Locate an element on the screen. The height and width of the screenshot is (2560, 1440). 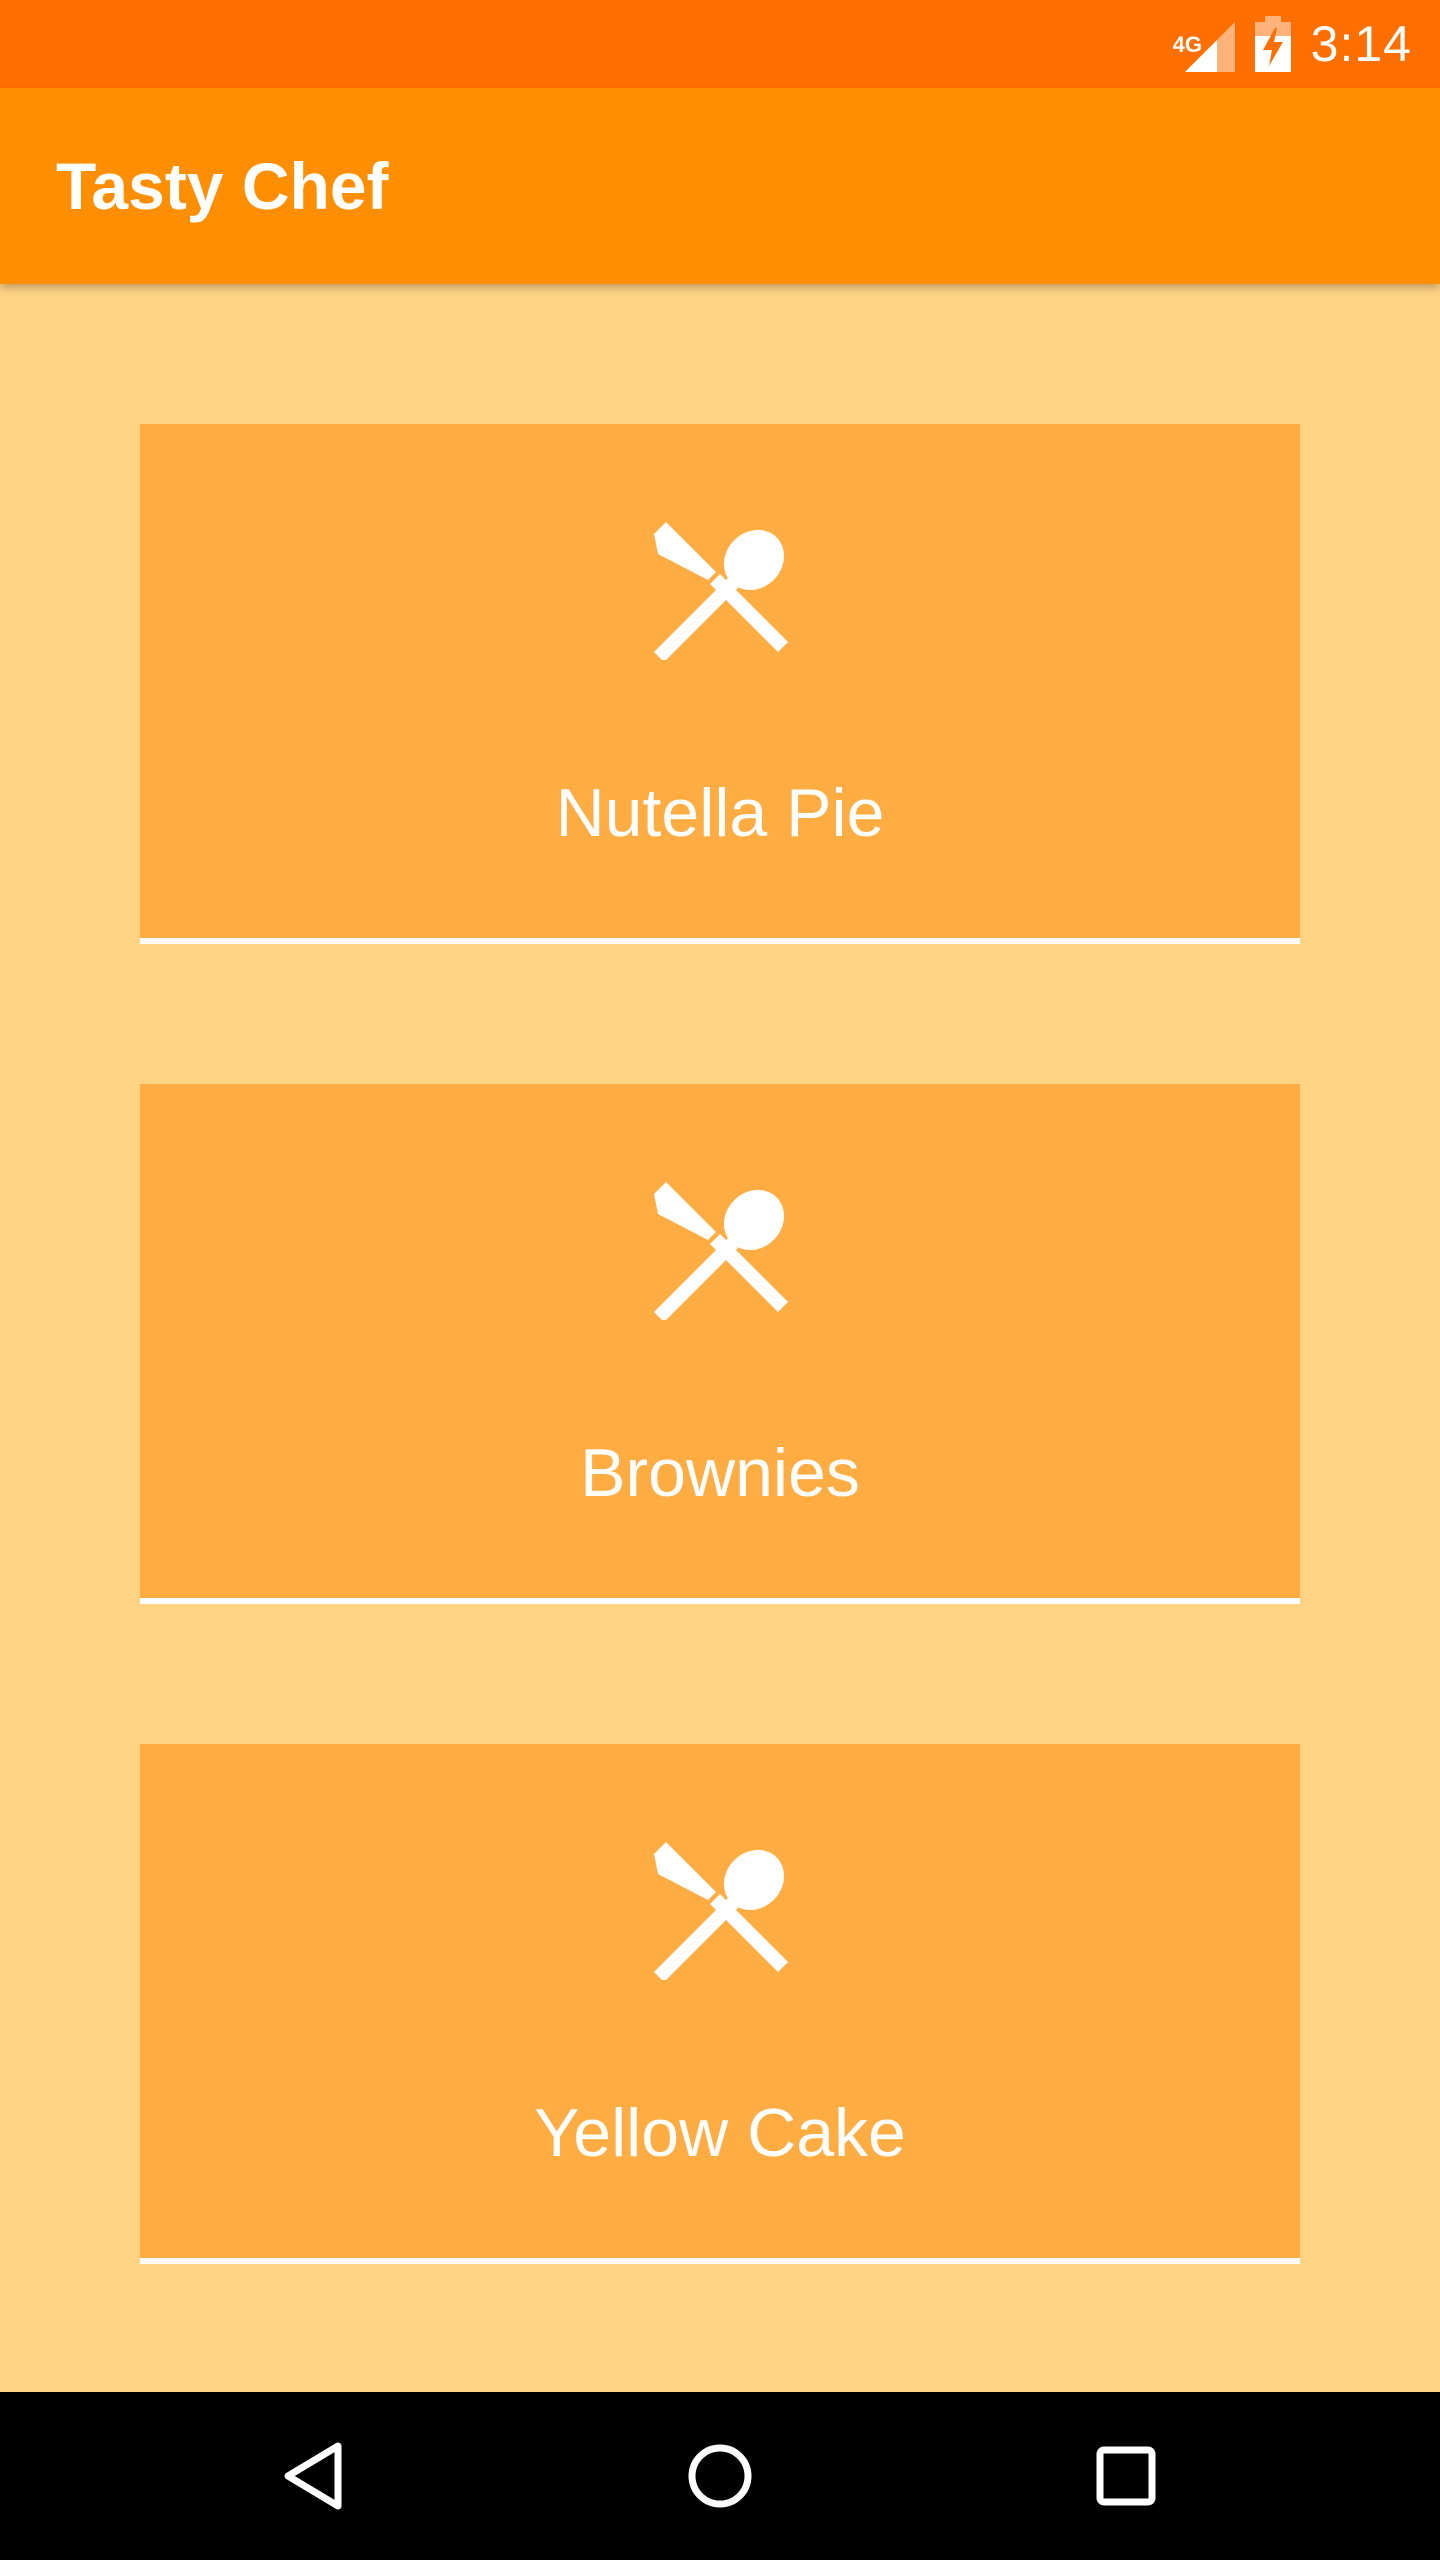
app-title: Tasty Chef is located at coordinates (222, 186).